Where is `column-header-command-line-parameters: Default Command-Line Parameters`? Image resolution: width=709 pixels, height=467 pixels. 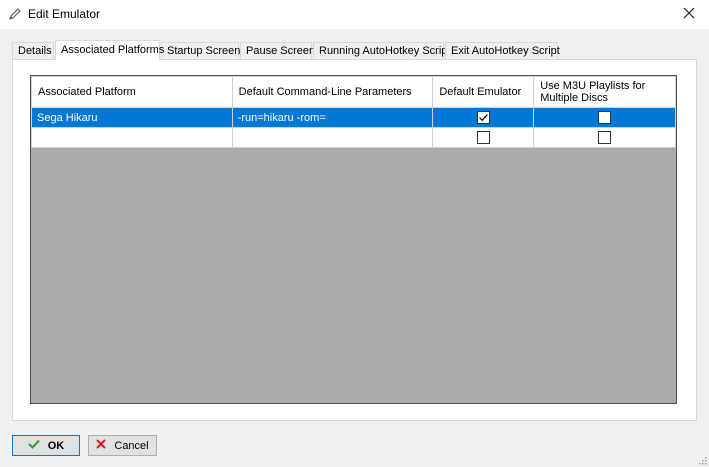
column-header-command-line-parameters: Default Command-Line Parameters is located at coordinates (332, 92).